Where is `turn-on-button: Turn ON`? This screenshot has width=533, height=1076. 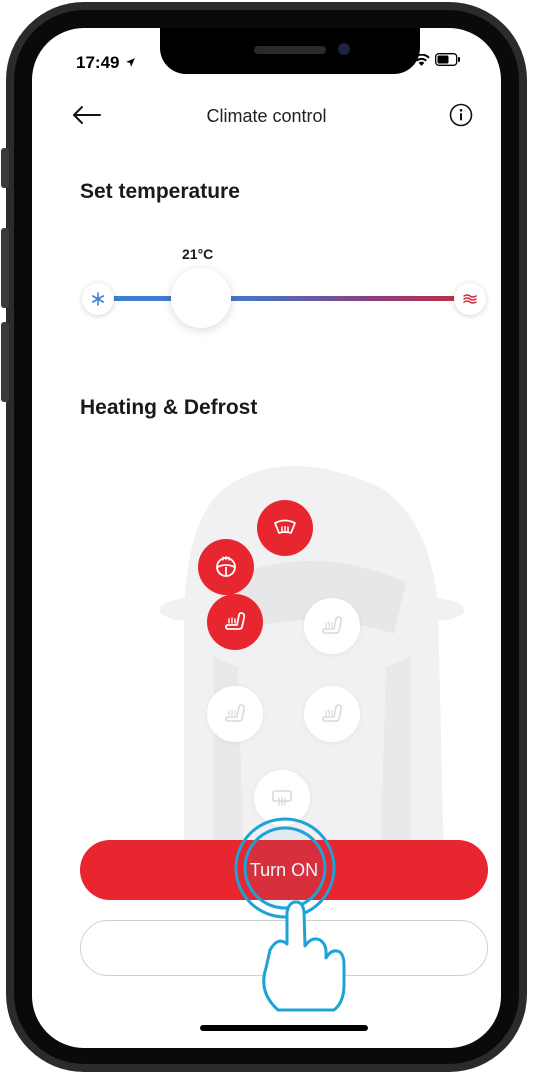
turn-on-button: Turn ON is located at coordinates (284, 870).